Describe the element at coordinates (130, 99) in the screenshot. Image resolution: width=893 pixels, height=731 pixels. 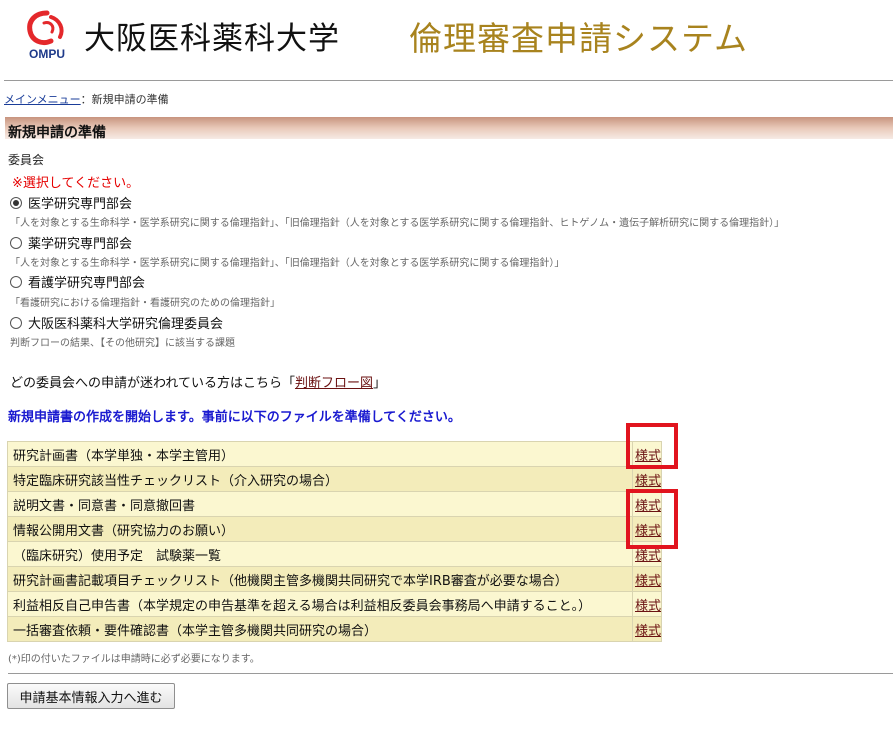
I see `breadcrumb-current: 新規申請の準備` at that location.